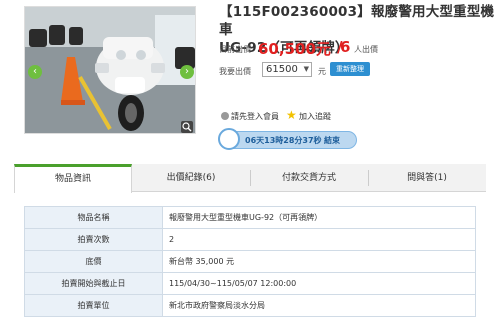 The width and height of the screenshot is (500, 321). What do you see at coordinates (357, 21) in the screenshot?
I see `product-title-line1: 【115F002360003】報廢警用大型重型機車` at bounding box center [357, 21].